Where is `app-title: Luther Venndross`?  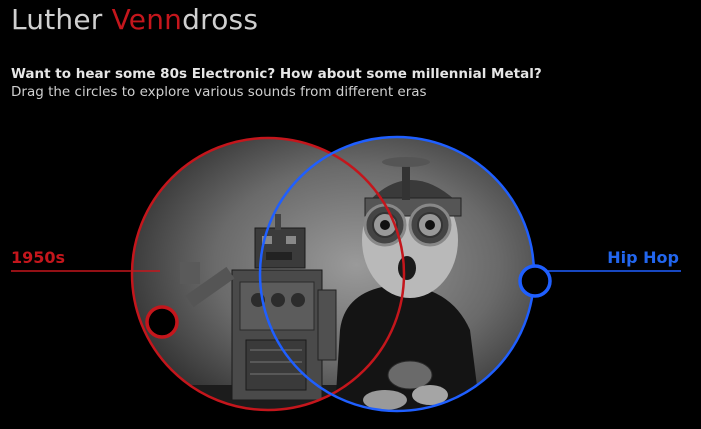
app-title: Luther Venndross is located at coordinates (134, 20).